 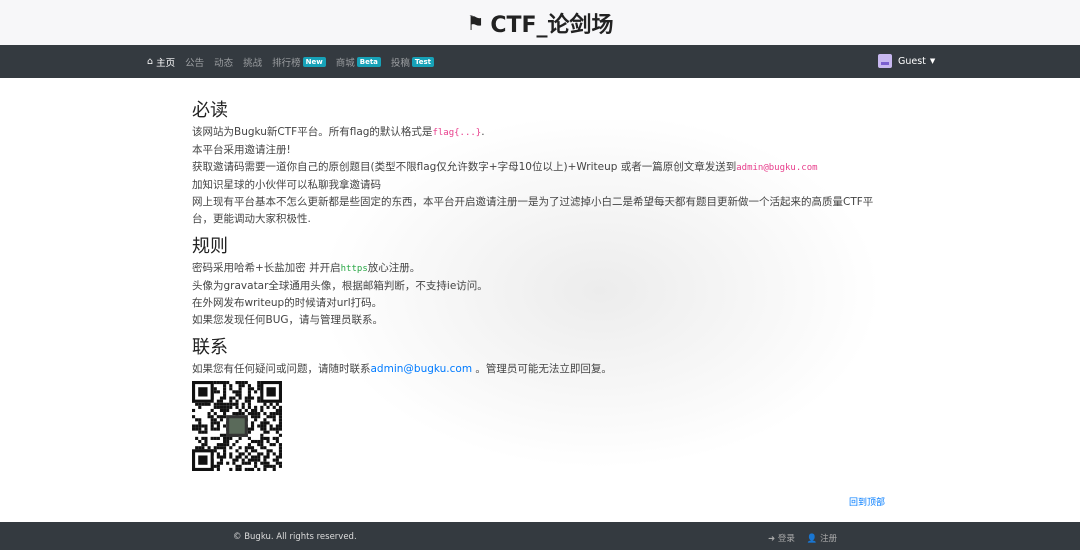 What do you see at coordinates (286, 185) in the screenshot?
I see `text-line: 加知识星球的小伙伴可以私聊我拿邀请码` at bounding box center [286, 185].